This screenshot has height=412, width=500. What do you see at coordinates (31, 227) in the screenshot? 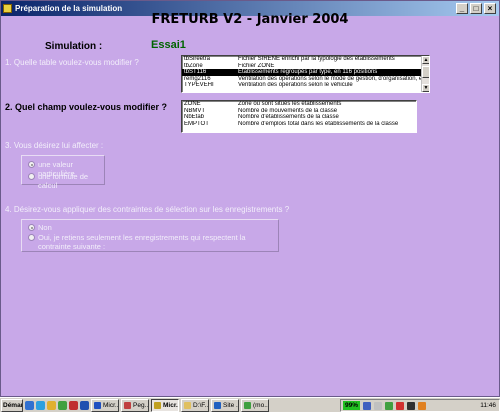
I see `radio-no-constraint` at bounding box center [31, 227].